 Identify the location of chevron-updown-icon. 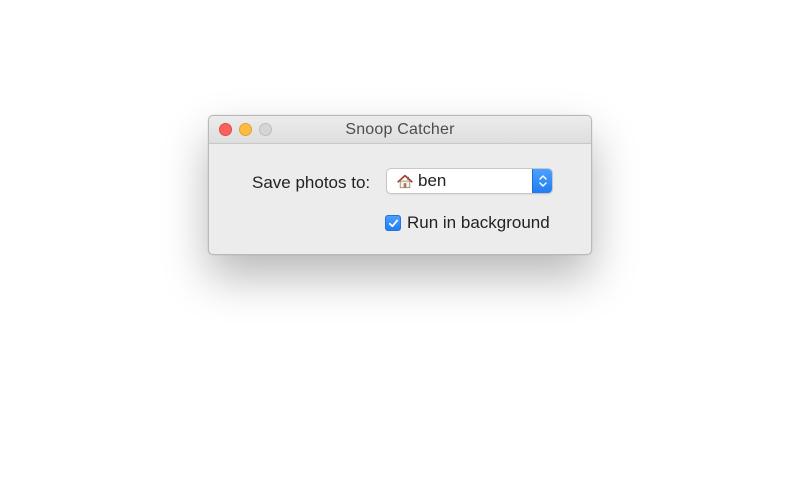
(542, 181).